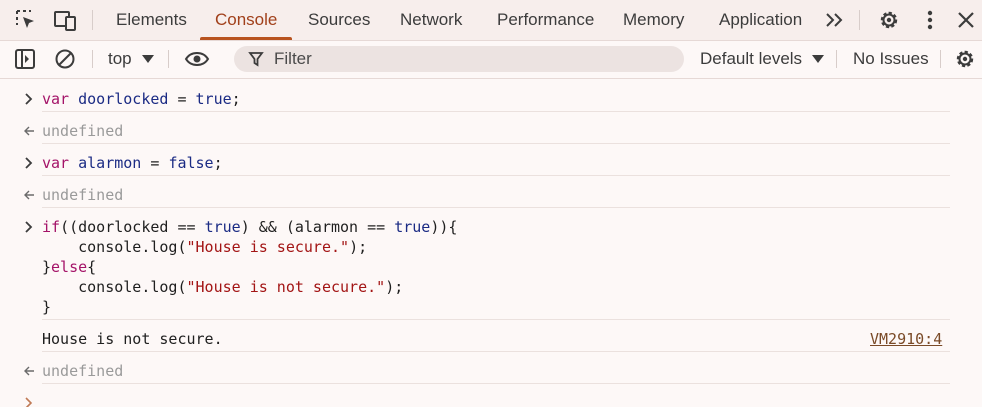  I want to click on code-line: }else{, so click(69, 267).